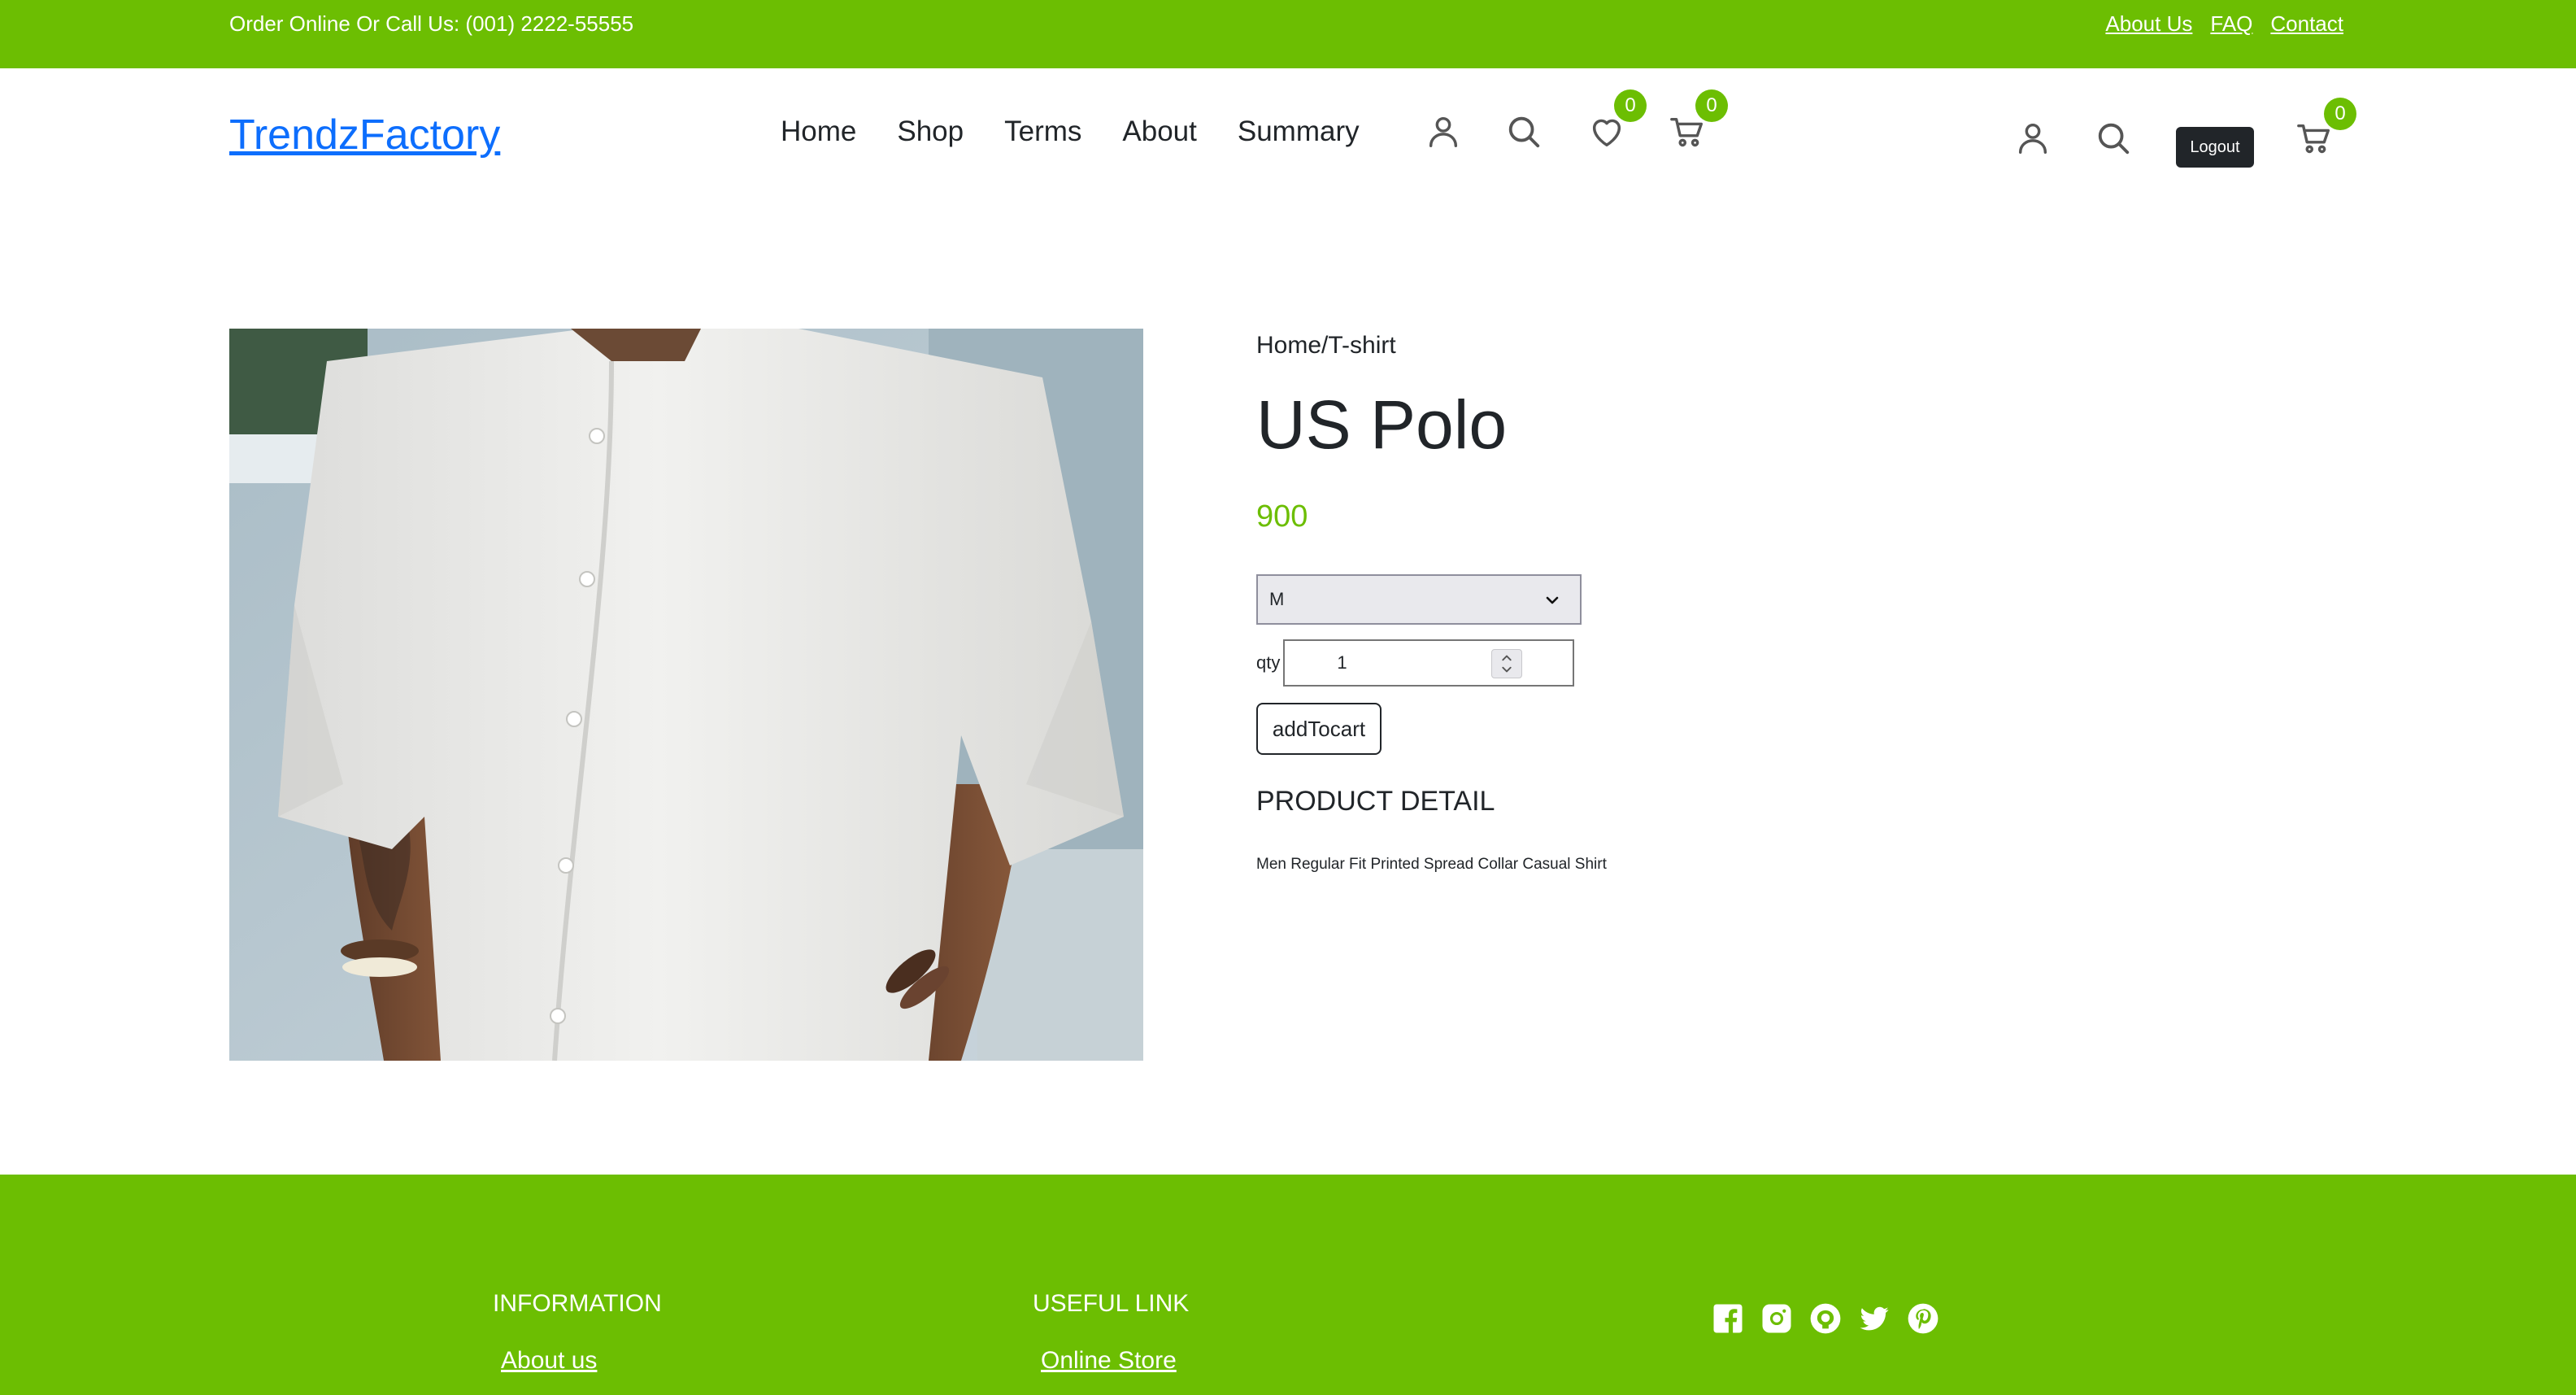 Image resolution: width=2576 pixels, height=1395 pixels. I want to click on github-icon, so click(1826, 1318).